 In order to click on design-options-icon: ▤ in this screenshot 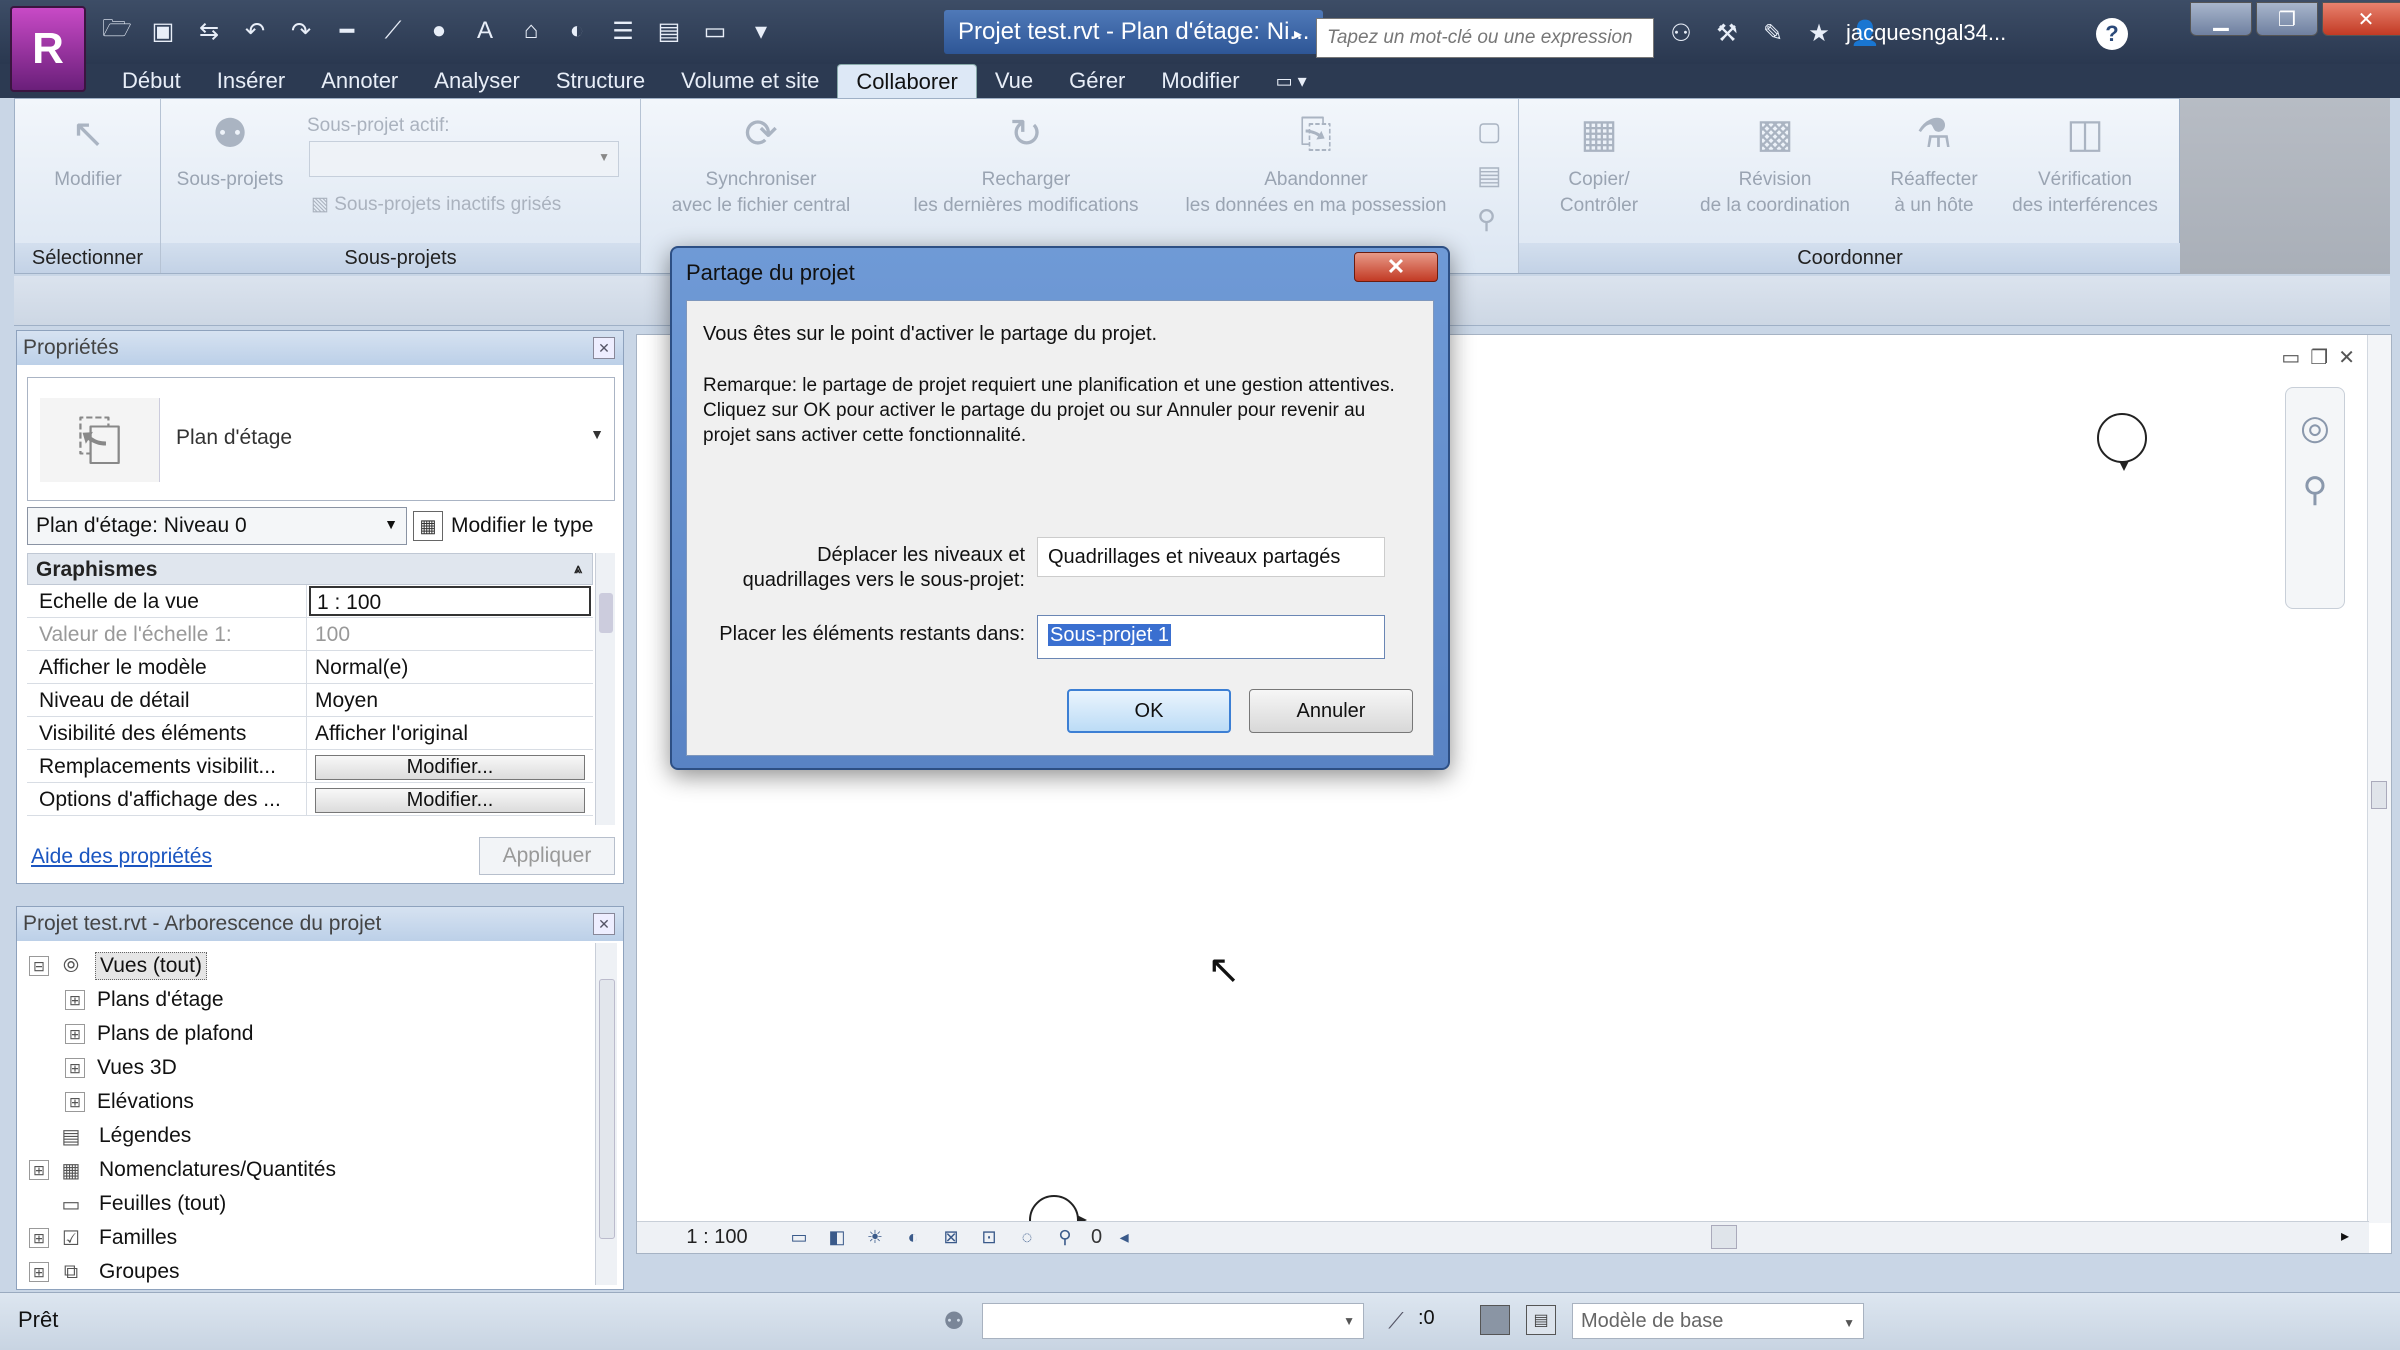, I will do `click(1541, 1320)`.